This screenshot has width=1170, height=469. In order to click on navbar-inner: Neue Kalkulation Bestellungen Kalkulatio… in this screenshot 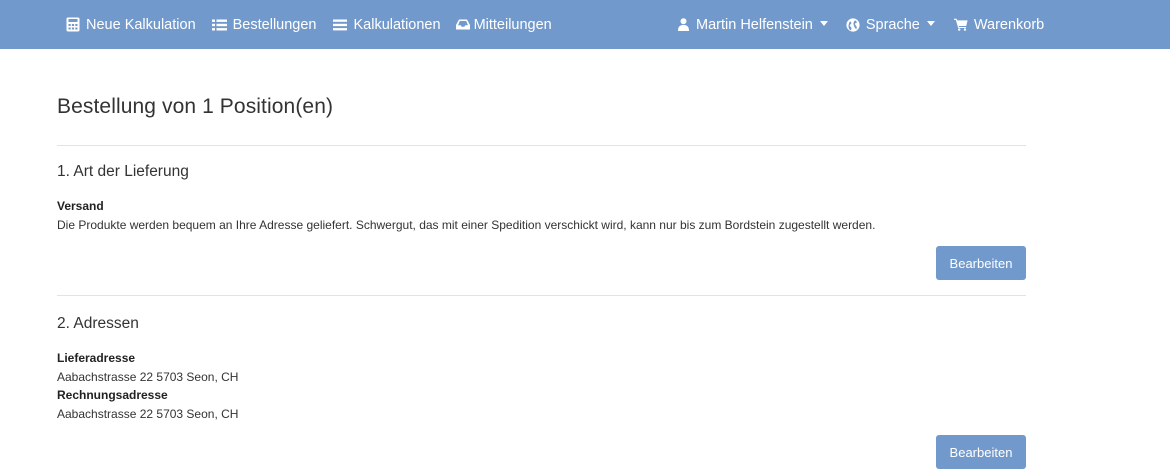, I will do `click(613, 24)`.